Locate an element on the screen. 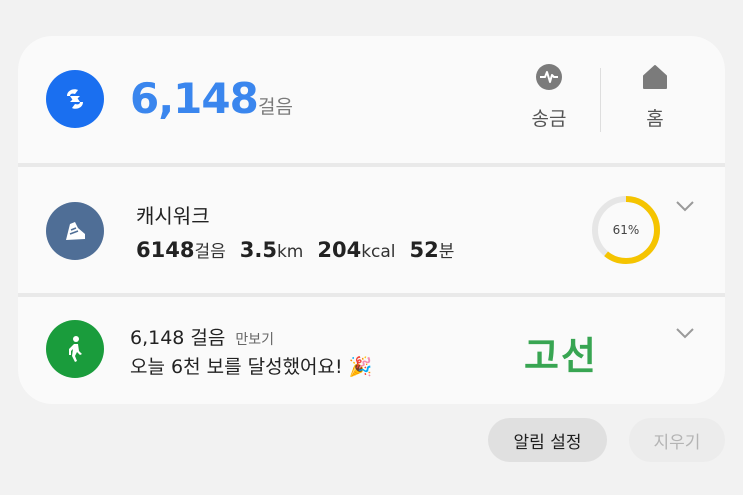 This screenshot has width=743, height=495. home-label: 홈 is located at coordinates (655, 119).